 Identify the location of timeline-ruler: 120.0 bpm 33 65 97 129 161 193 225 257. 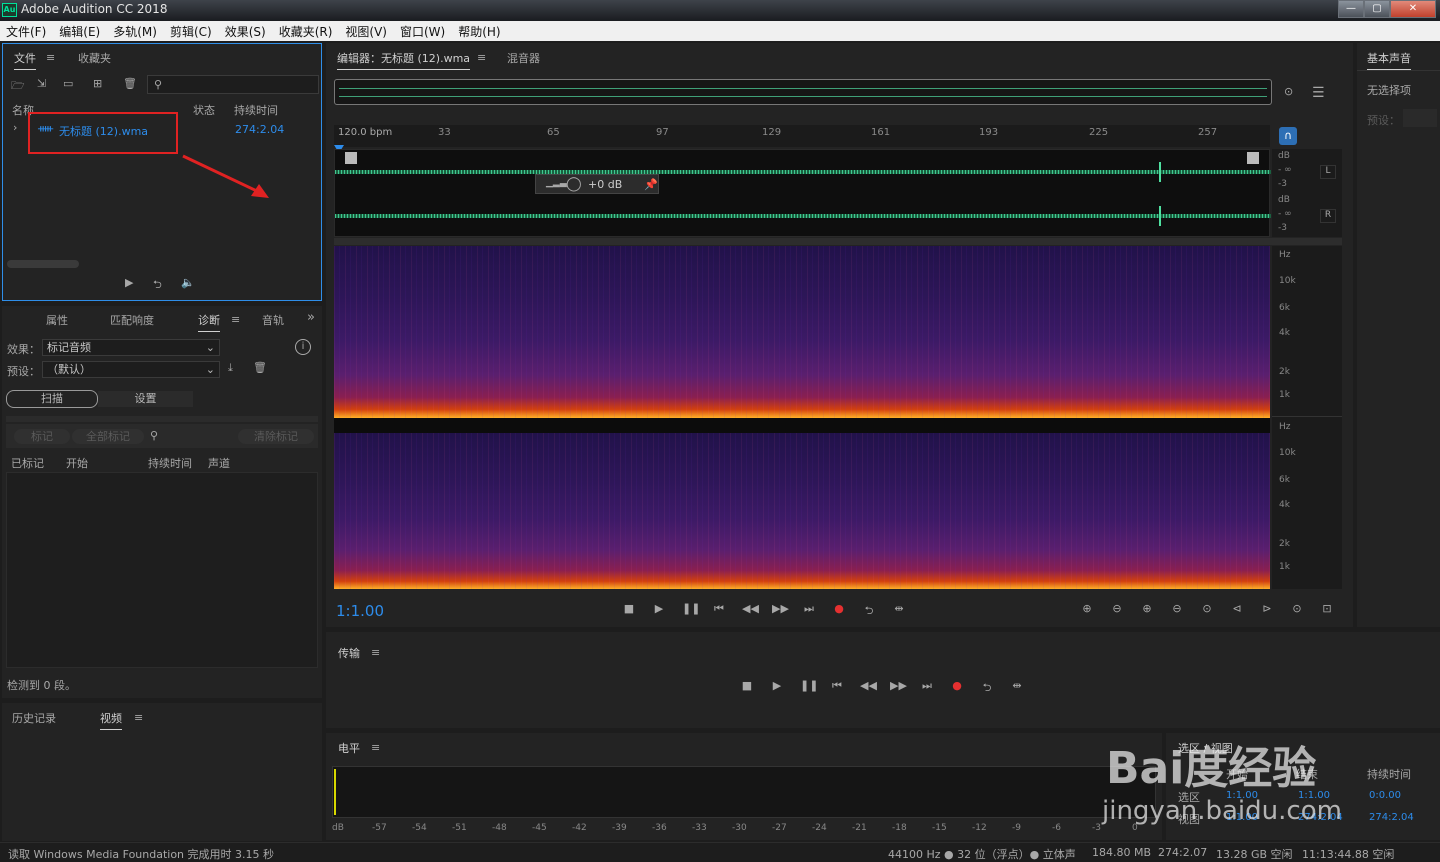
(802, 139).